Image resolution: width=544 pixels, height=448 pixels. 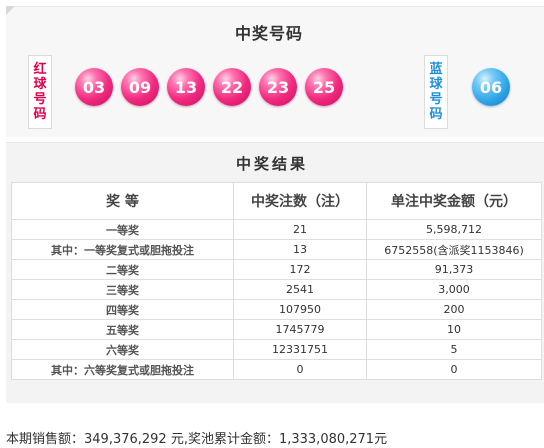 I want to click on prize-amount: 6752558(含派奖1153846), so click(x=454, y=249).